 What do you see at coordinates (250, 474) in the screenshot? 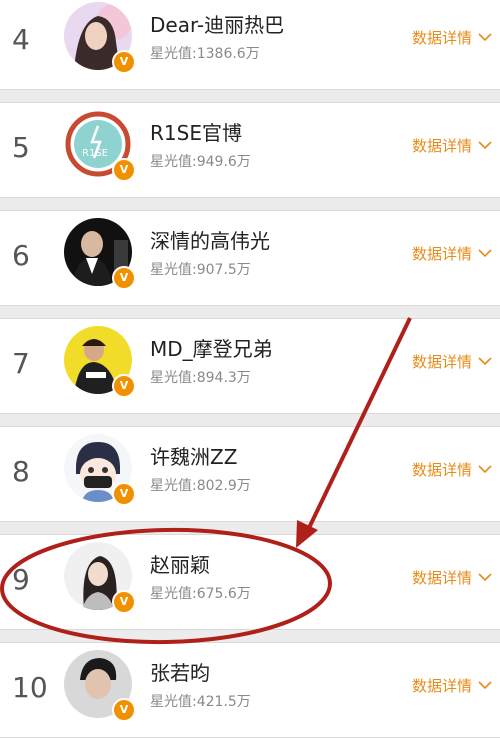
I see `list-item: 8 V 许魏洲ZZ 星光值:802.9万 数据详情` at bounding box center [250, 474].